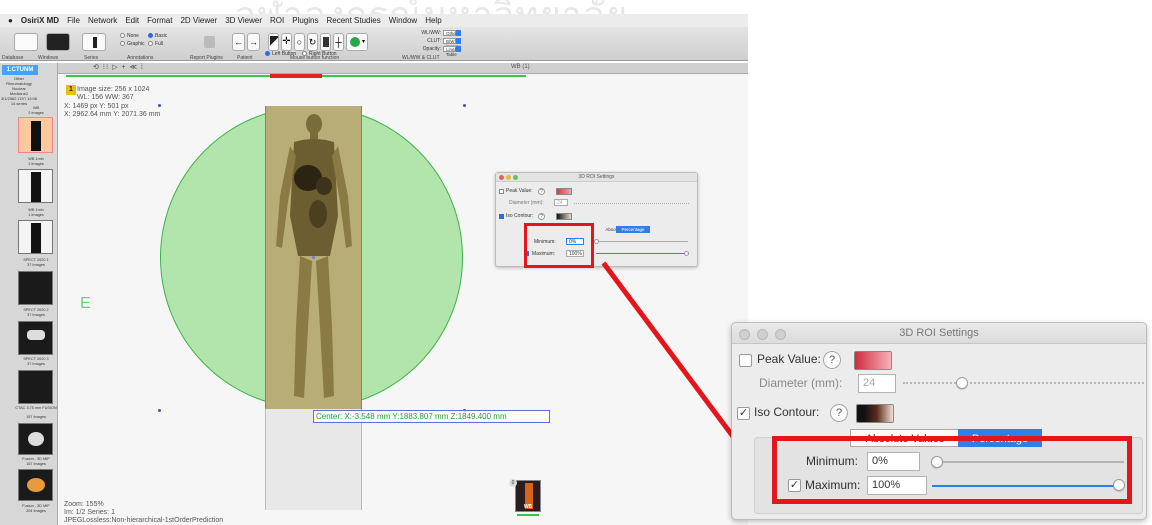 Image resolution: width=1152 pixels, height=525 pixels. Describe the element at coordinates (273, 42) in the screenshot. I see `wl-tool-button` at that location.